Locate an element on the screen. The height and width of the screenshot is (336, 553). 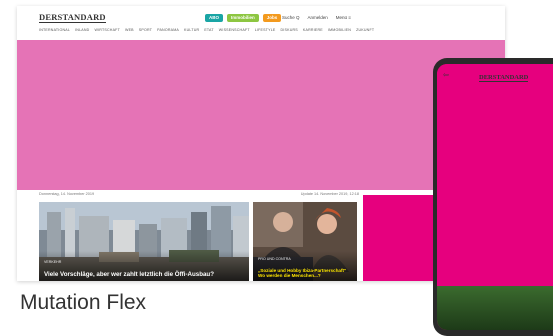
site-logo: DERSTANDARD is located at coordinates (72, 18).